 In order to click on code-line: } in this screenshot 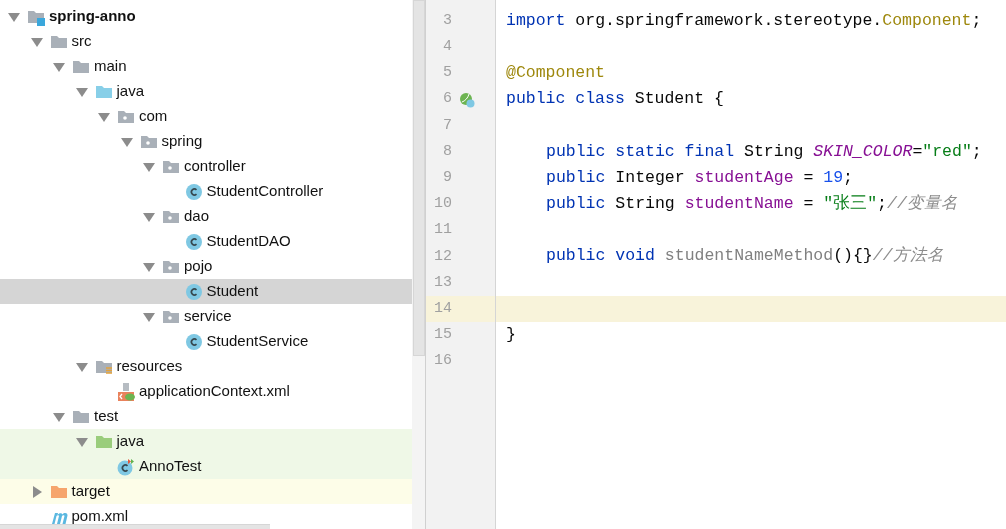, I will do `click(511, 334)`.